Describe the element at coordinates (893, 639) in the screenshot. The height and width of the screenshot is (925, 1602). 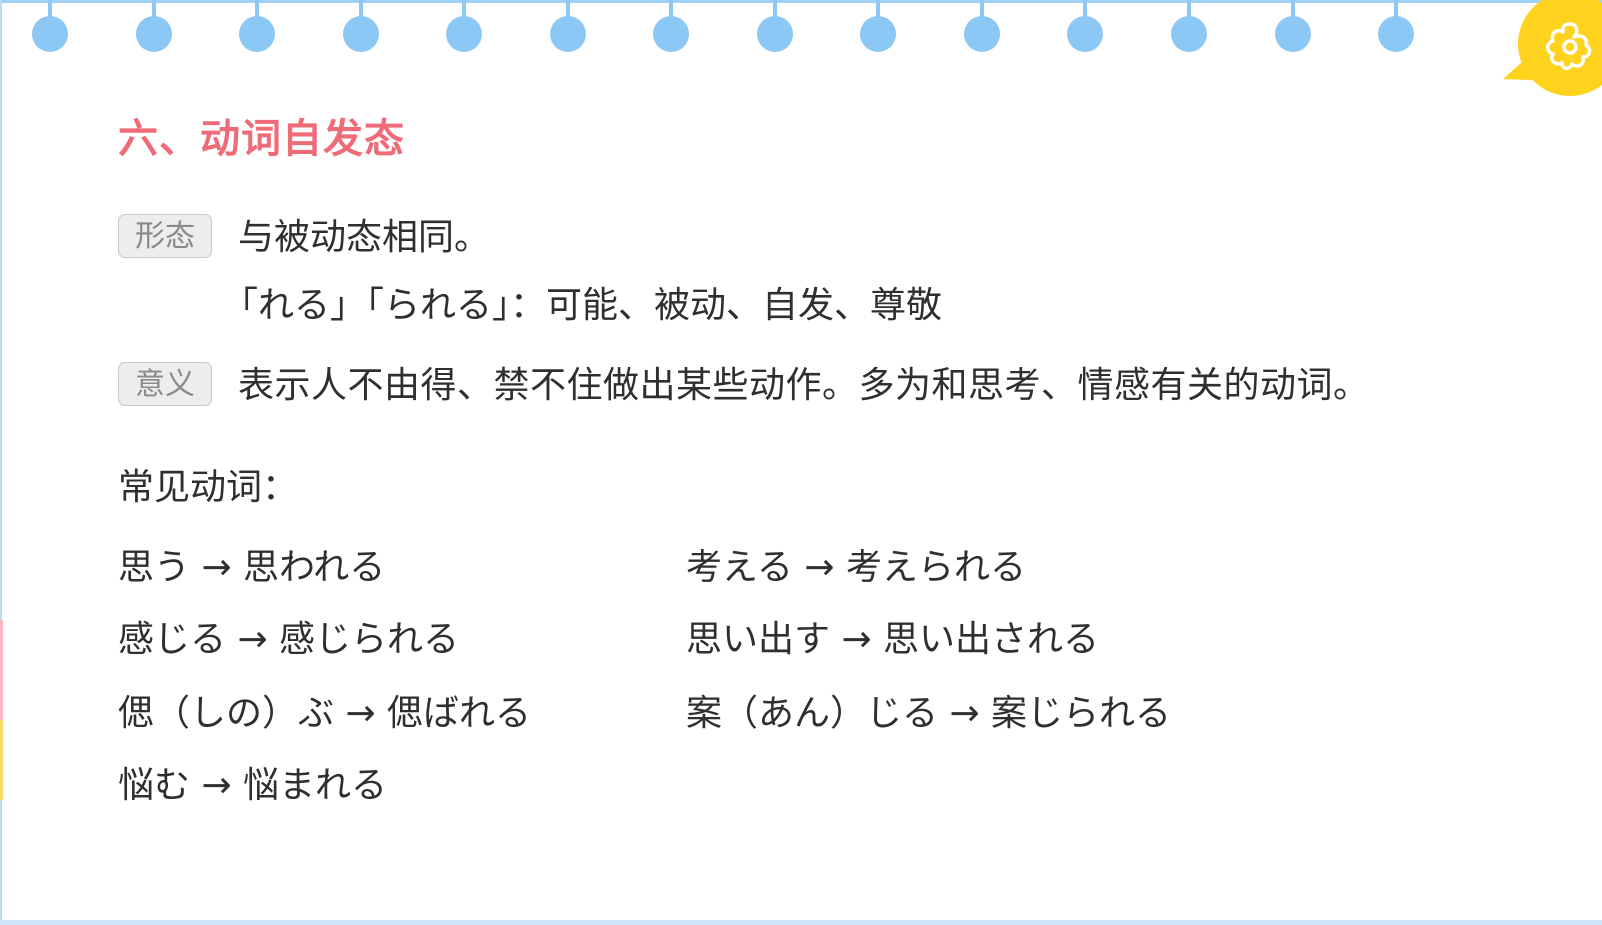
I see `verb-item: 思い出す → 思い出される` at that location.